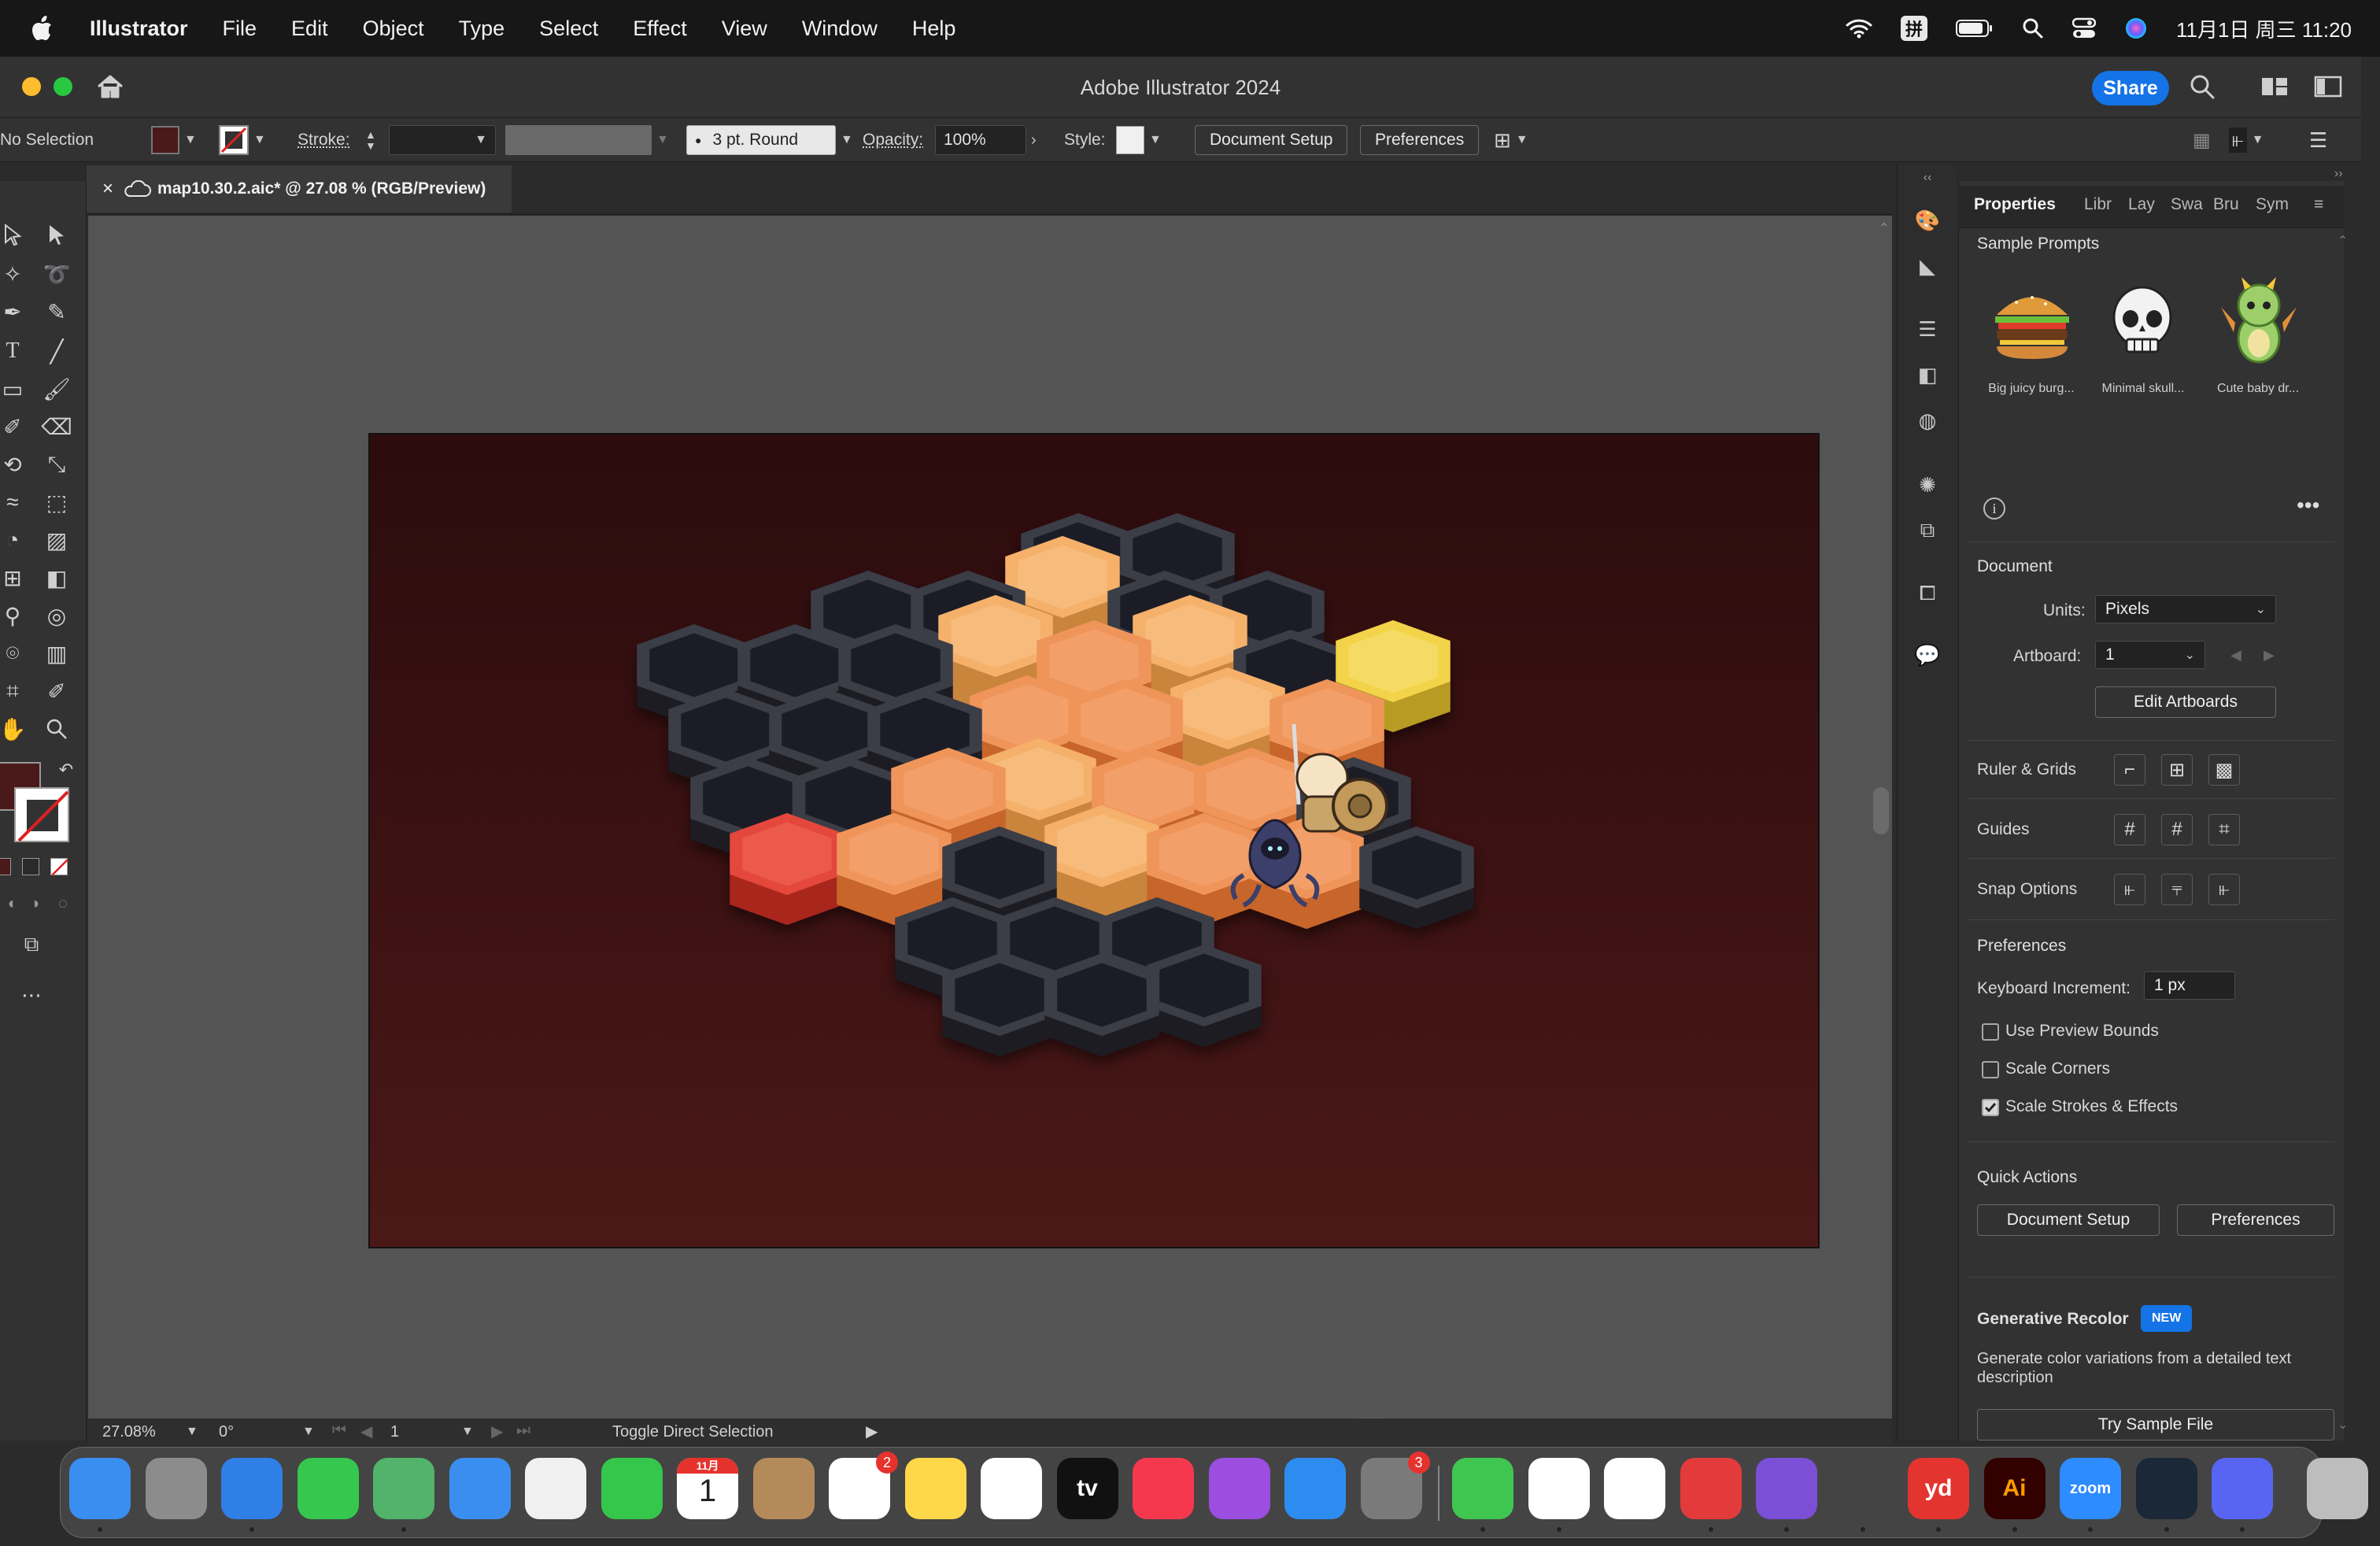 The width and height of the screenshot is (2380, 1546). Describe the element at coordinates (1974, 28) in the screenshot. I see `battery-icon` at that location.